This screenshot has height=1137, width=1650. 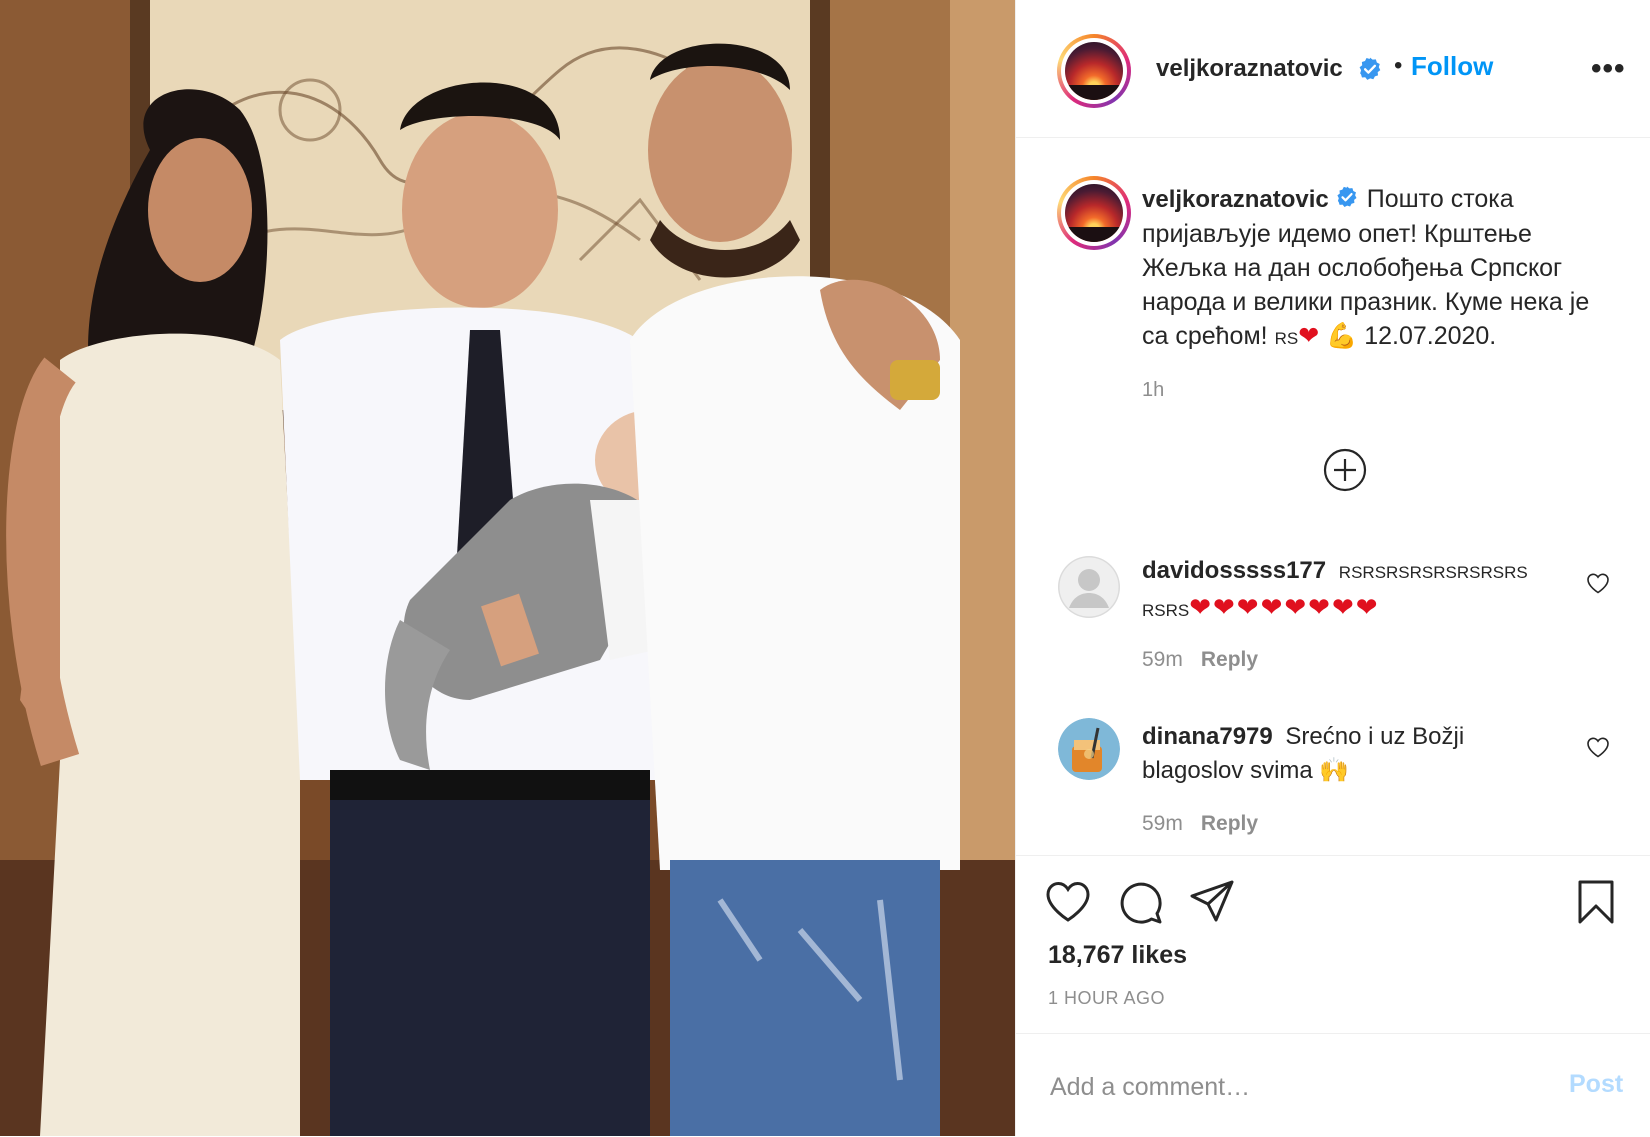 I want to click on follow-button: Follow, so click(x=1452, y=66).